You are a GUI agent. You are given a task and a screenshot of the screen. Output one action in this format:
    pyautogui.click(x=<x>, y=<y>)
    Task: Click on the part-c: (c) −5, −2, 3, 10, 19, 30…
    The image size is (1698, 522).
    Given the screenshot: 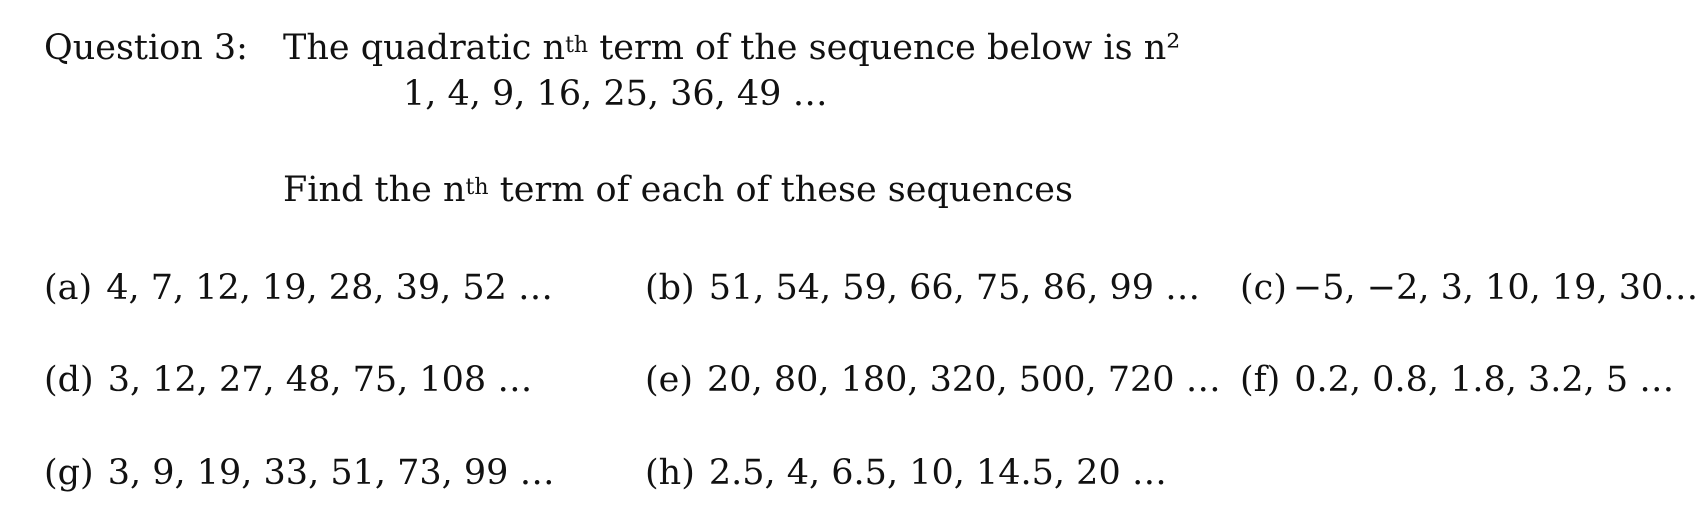 What is the action you would take?
    pyautogui.click(x=1469, y=288)
    